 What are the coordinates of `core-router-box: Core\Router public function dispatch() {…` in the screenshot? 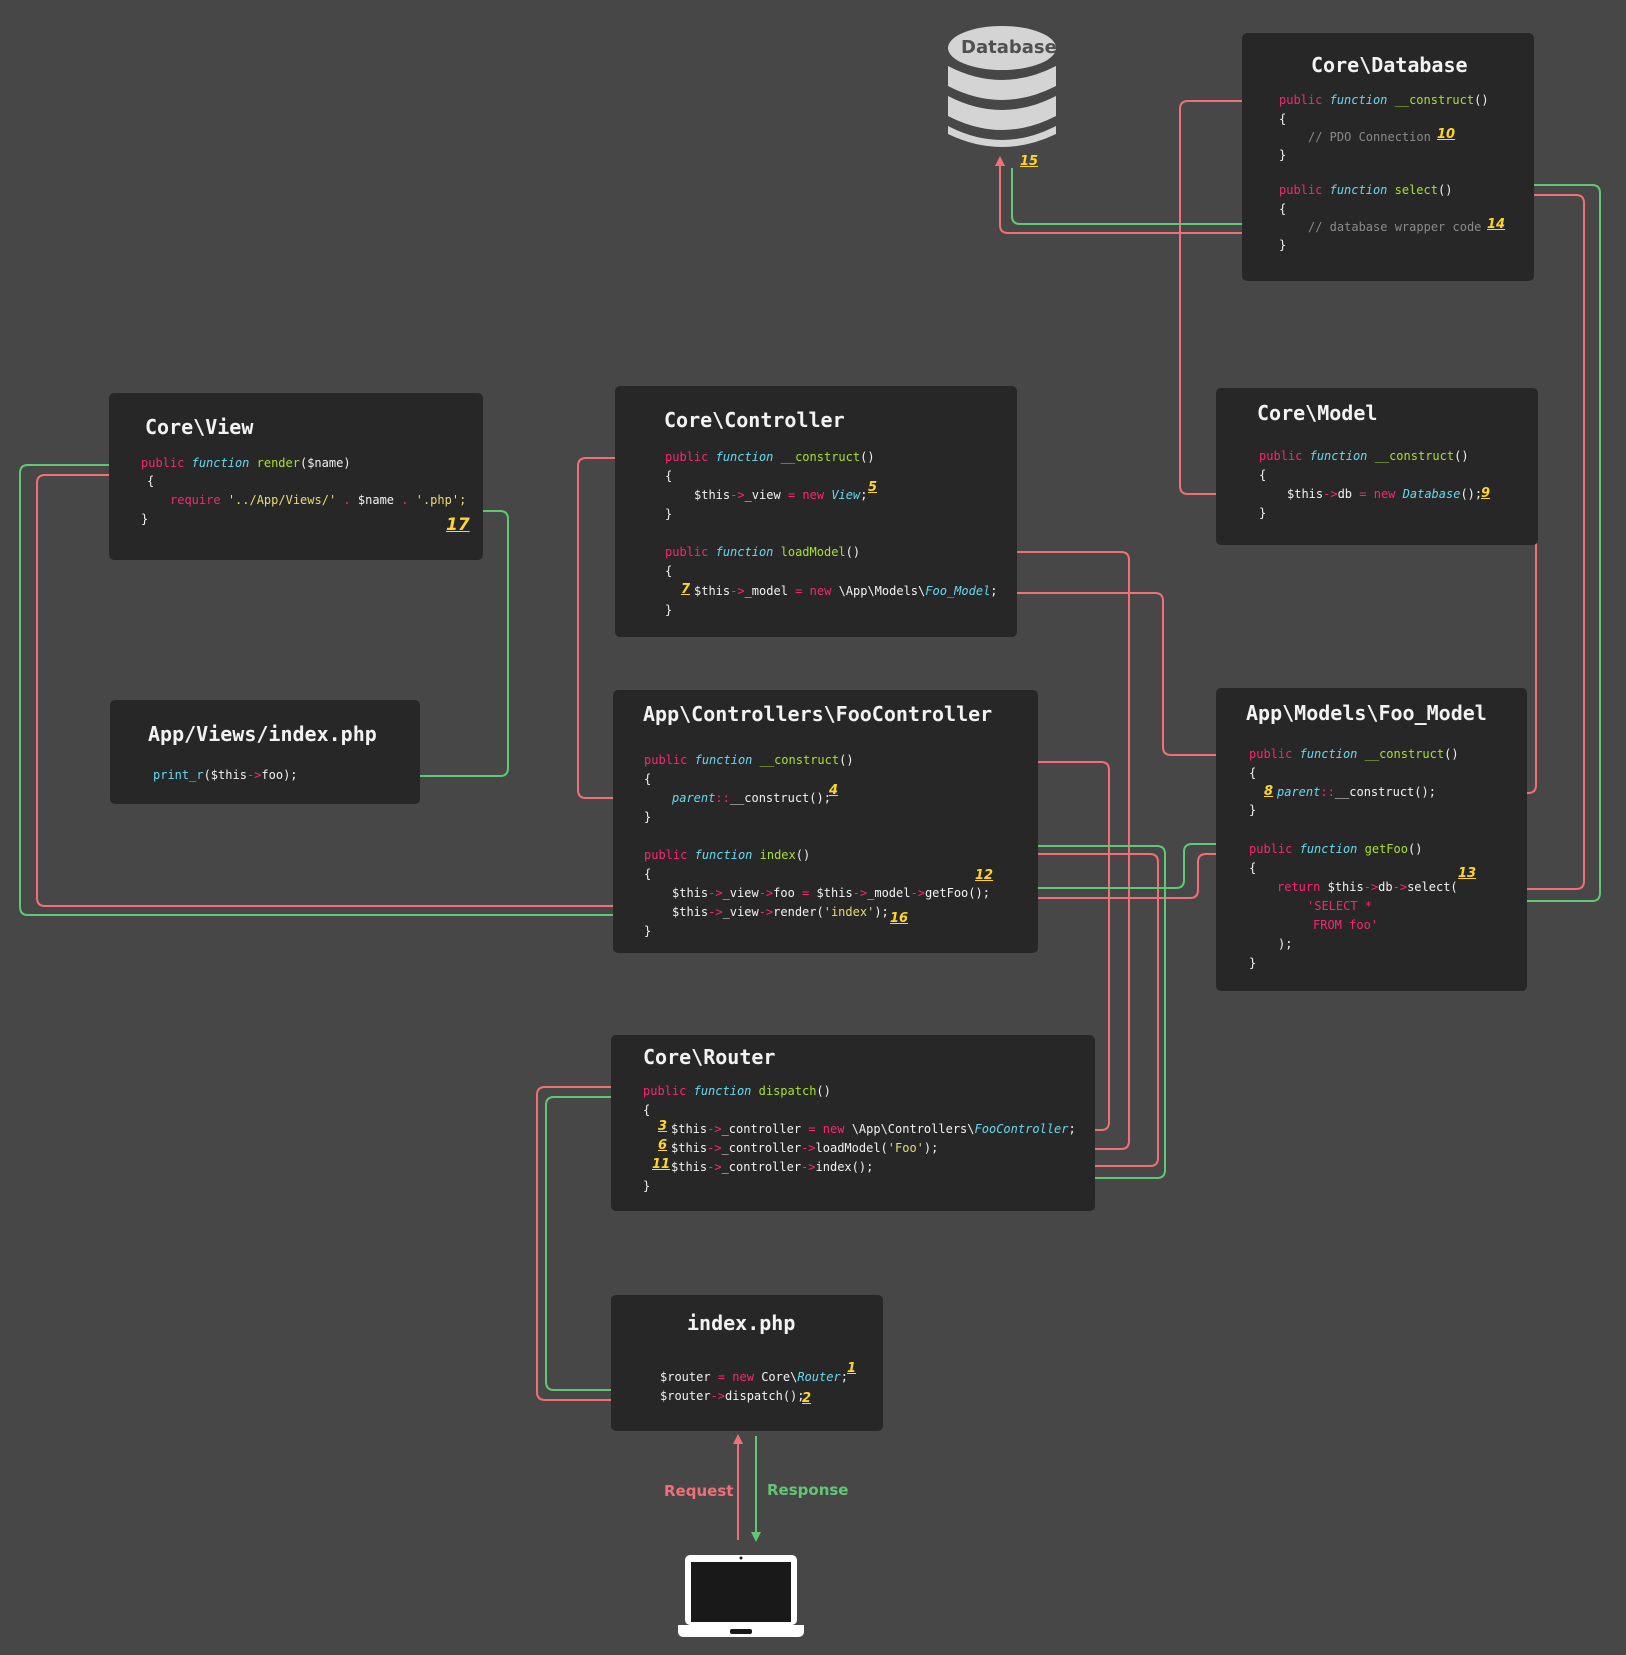 It's located at (853, 1123).